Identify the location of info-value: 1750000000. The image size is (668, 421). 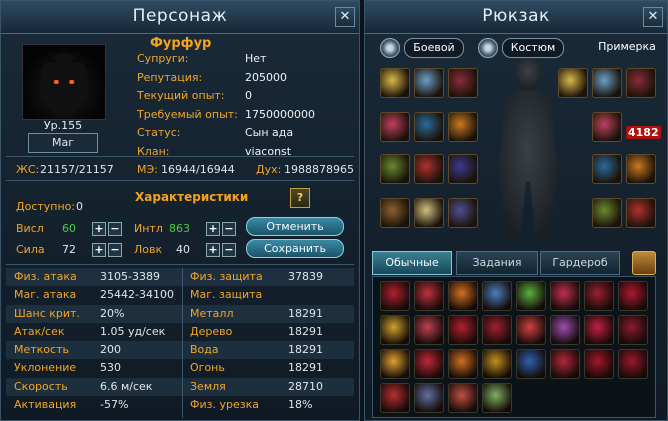
(280, 114).